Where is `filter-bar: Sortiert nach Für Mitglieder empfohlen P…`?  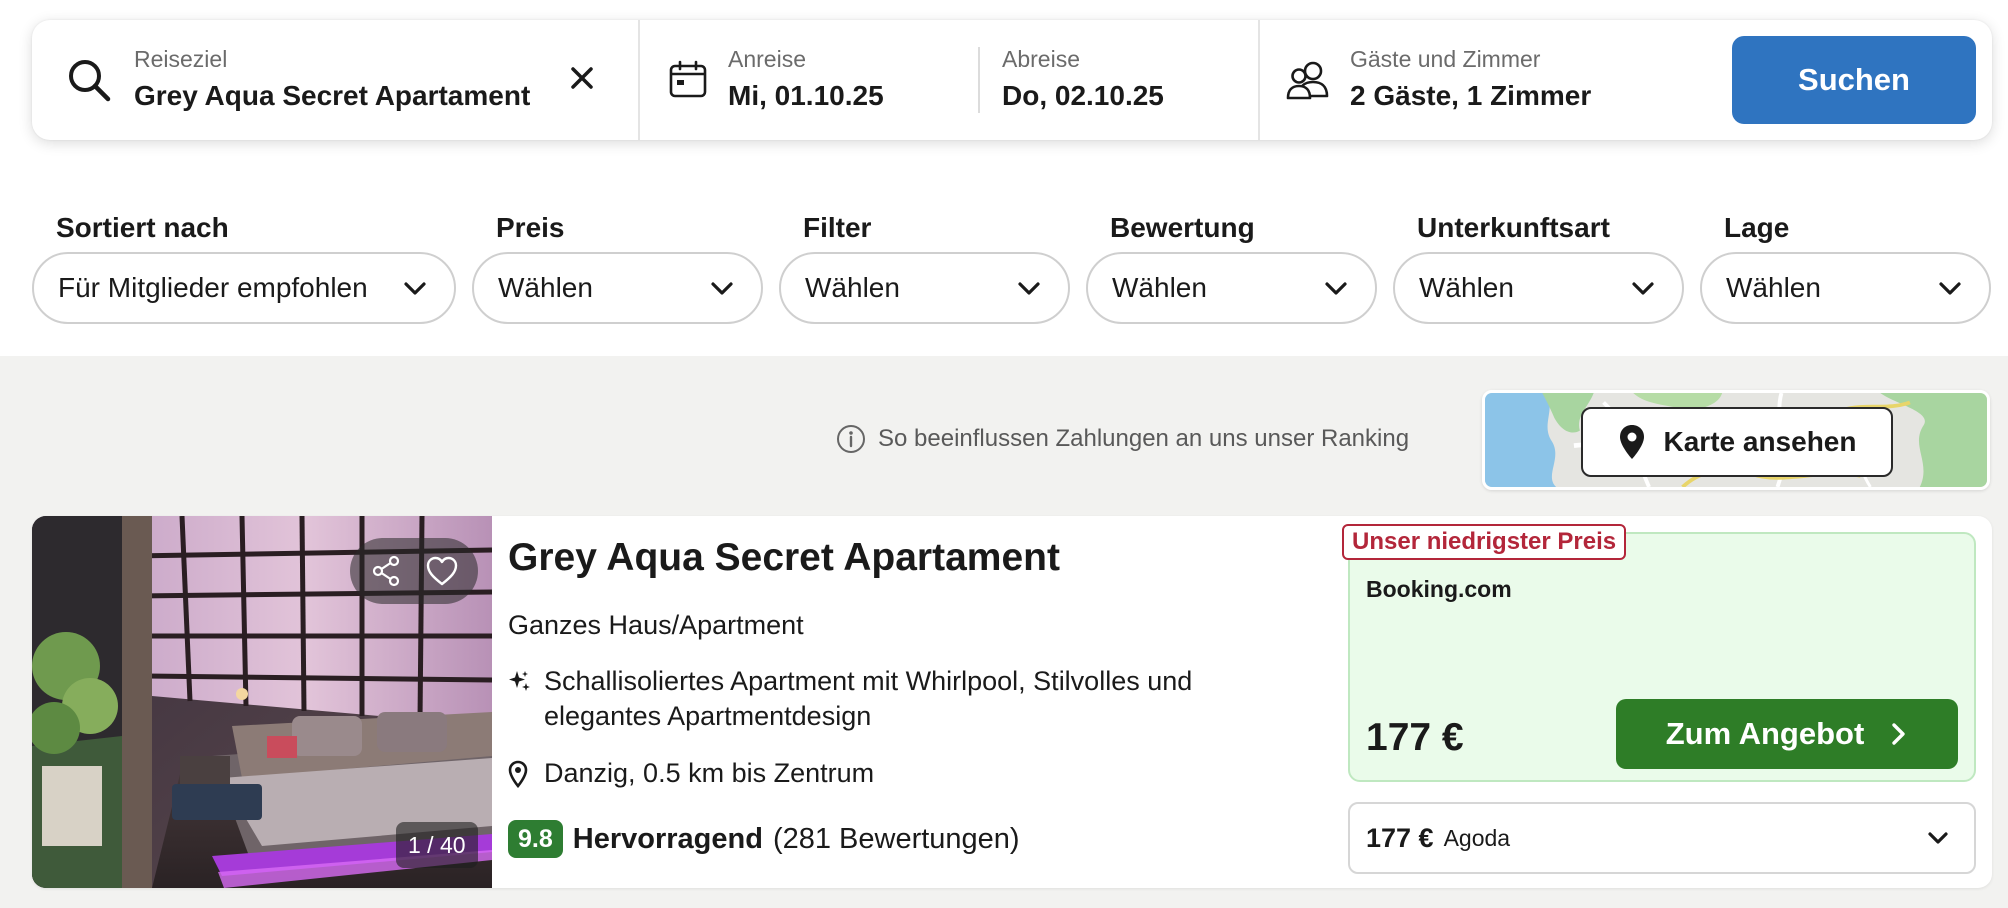 filter-bar: Sortiert nach Für Mitglieder empfohlen P… is located at coordinates (1012, 266).